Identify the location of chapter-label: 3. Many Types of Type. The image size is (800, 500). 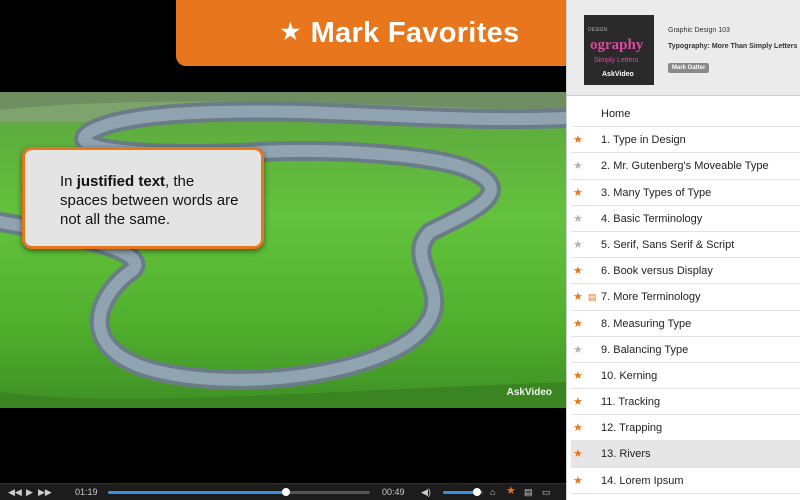
(656, 192).